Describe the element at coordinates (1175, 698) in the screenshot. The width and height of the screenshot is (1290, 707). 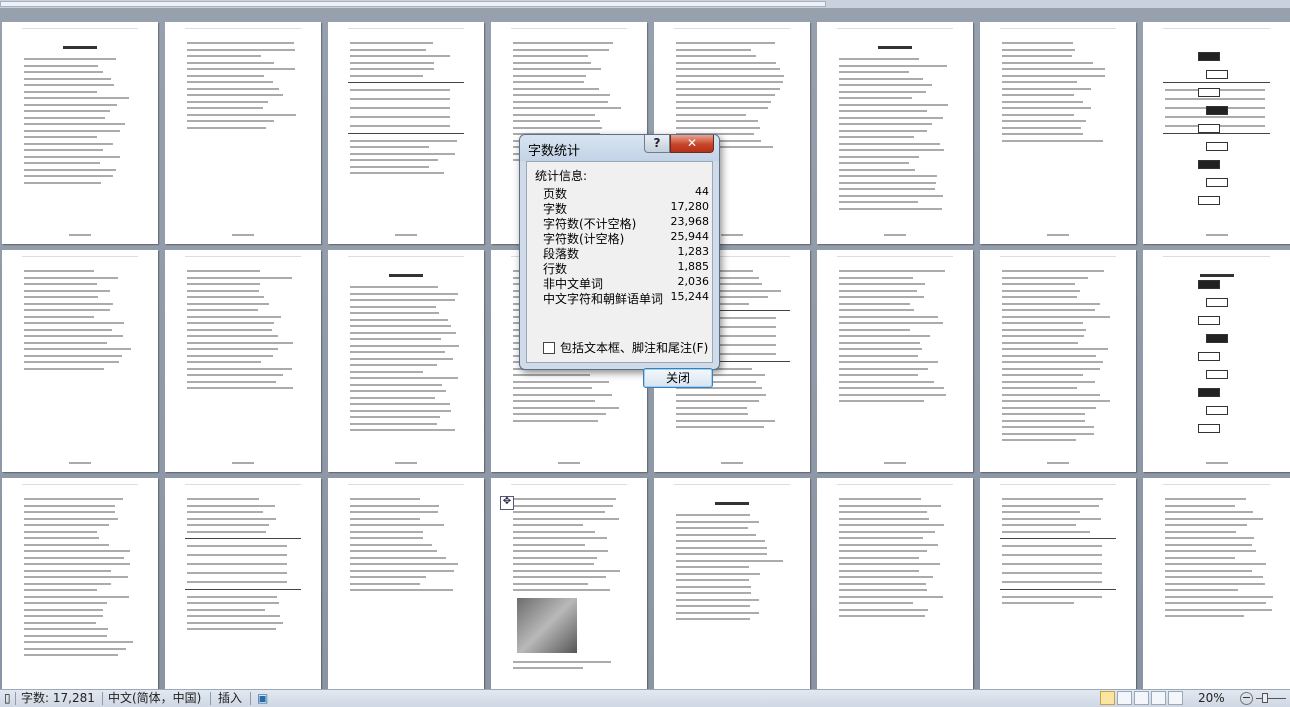
I see `draft-view-icon` at that location.